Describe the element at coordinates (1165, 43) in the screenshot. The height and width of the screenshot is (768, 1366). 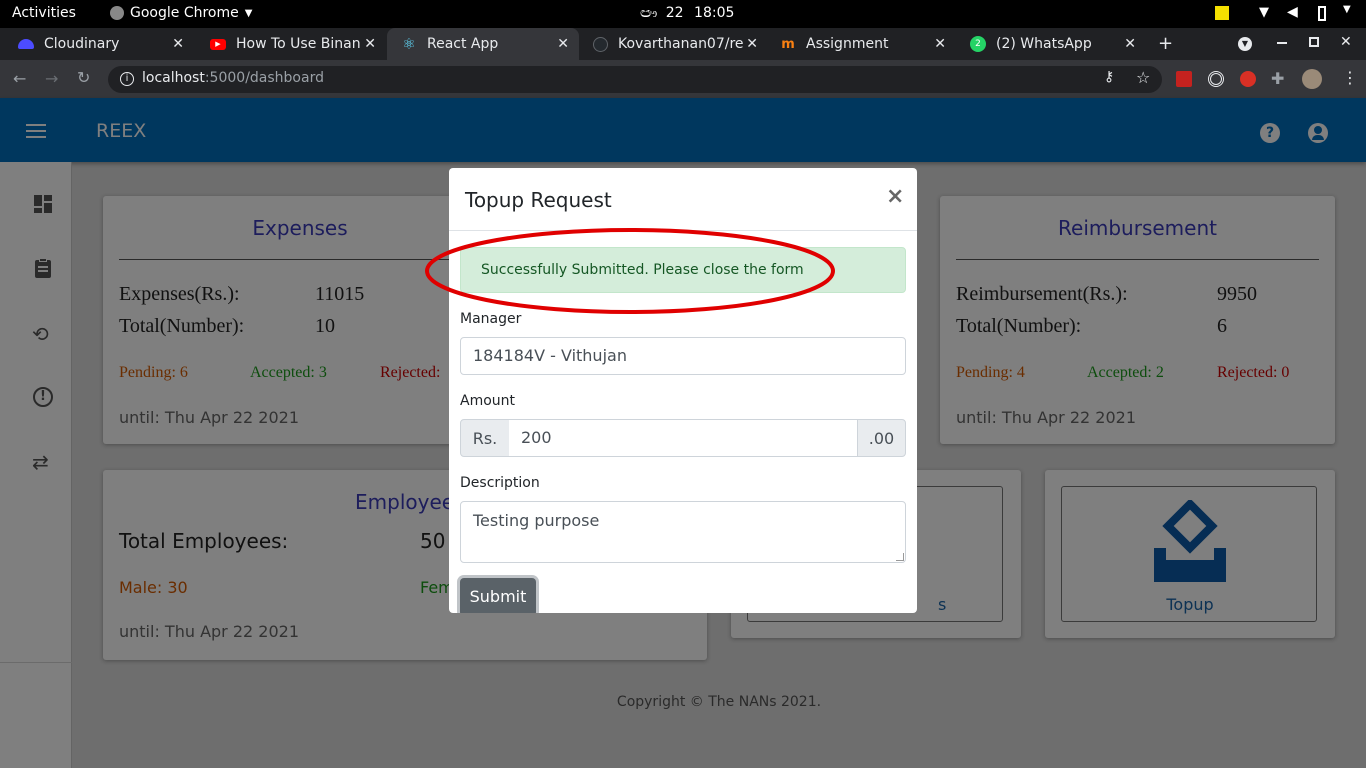
I see `new-tab-icon: +` at that location.